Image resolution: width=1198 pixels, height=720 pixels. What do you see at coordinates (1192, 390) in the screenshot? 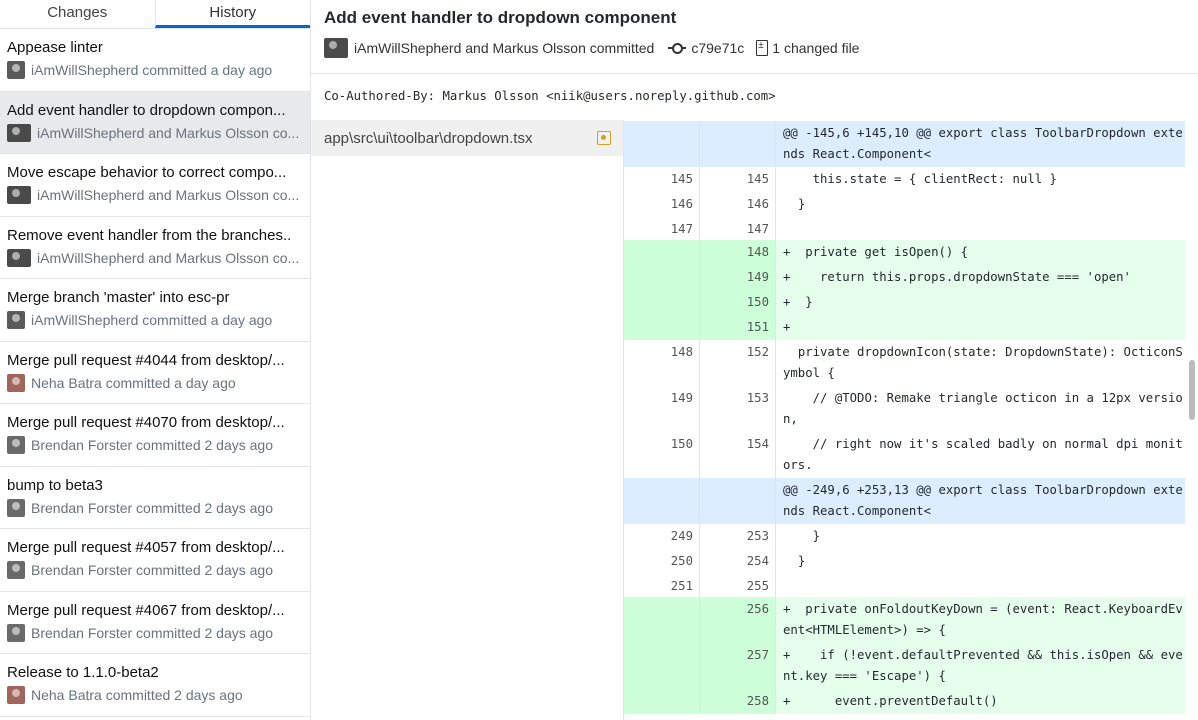
I see `diff-scrollbar` at bounding box center [1192, 390].